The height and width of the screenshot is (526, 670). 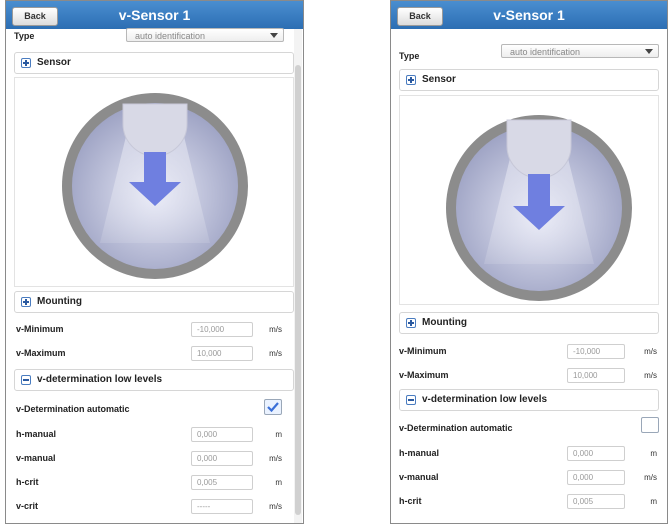 What do you see at coordinates (222, 506) in the screenshot?
I see `v-crit-input: -----` at bounding box center [222, 506].